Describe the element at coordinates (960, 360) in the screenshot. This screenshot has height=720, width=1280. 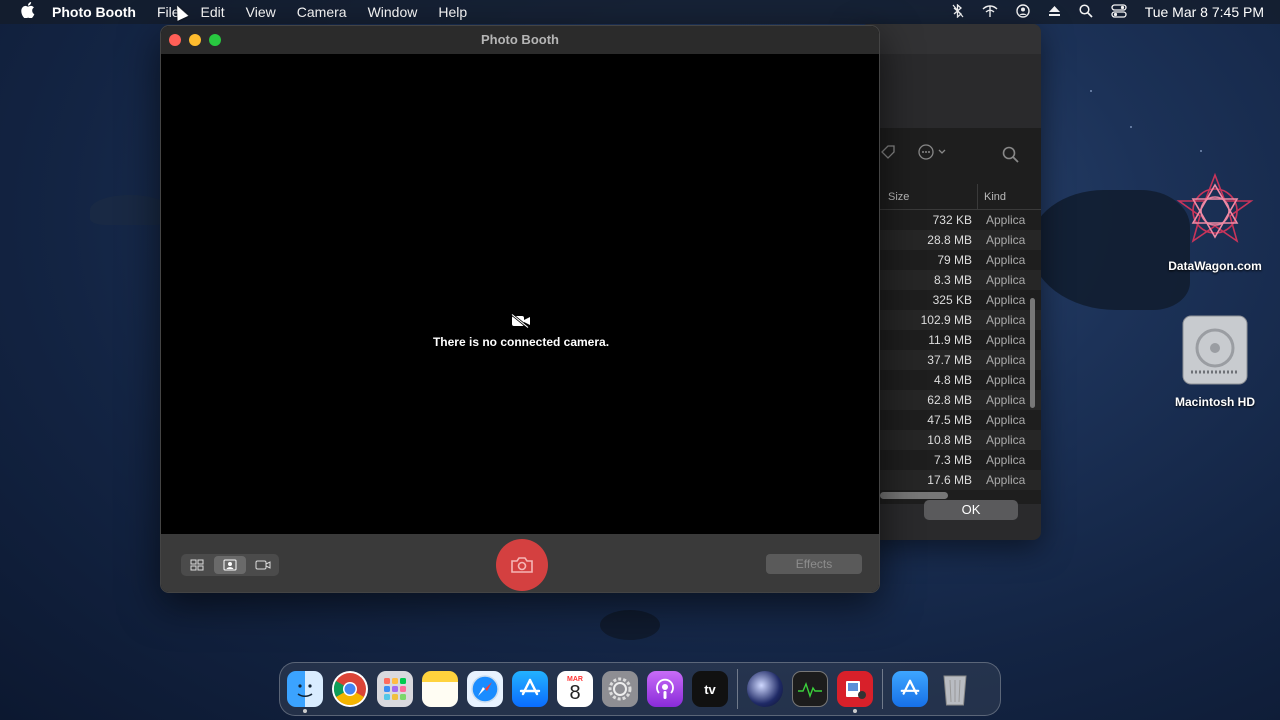
I see `table-row: 37.7 MB Applica` at that location.